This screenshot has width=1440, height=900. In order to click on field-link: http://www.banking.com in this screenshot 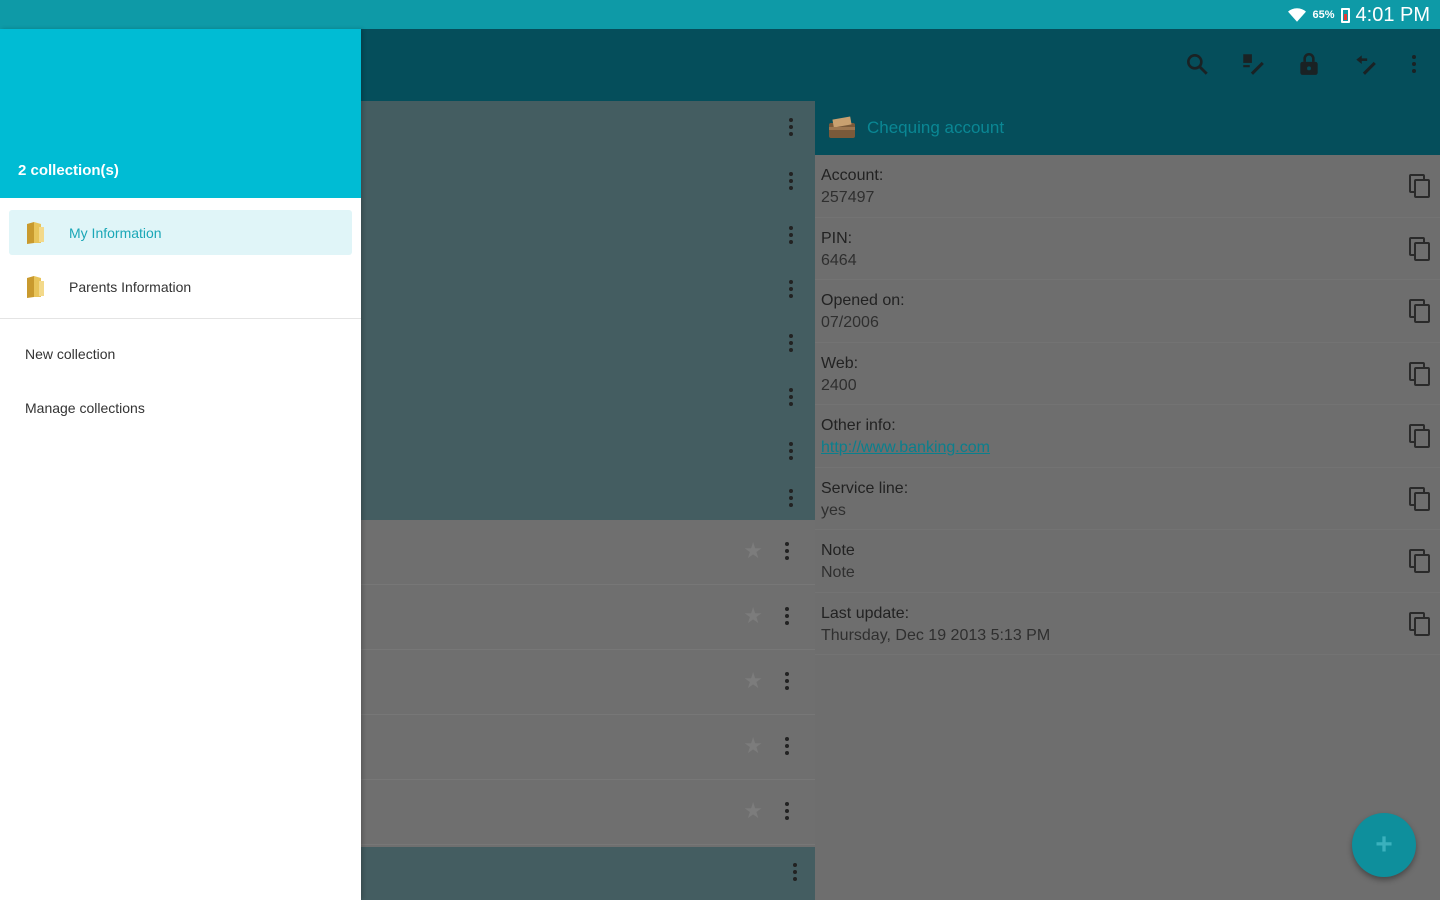, I will do `click(1127, 448)`.